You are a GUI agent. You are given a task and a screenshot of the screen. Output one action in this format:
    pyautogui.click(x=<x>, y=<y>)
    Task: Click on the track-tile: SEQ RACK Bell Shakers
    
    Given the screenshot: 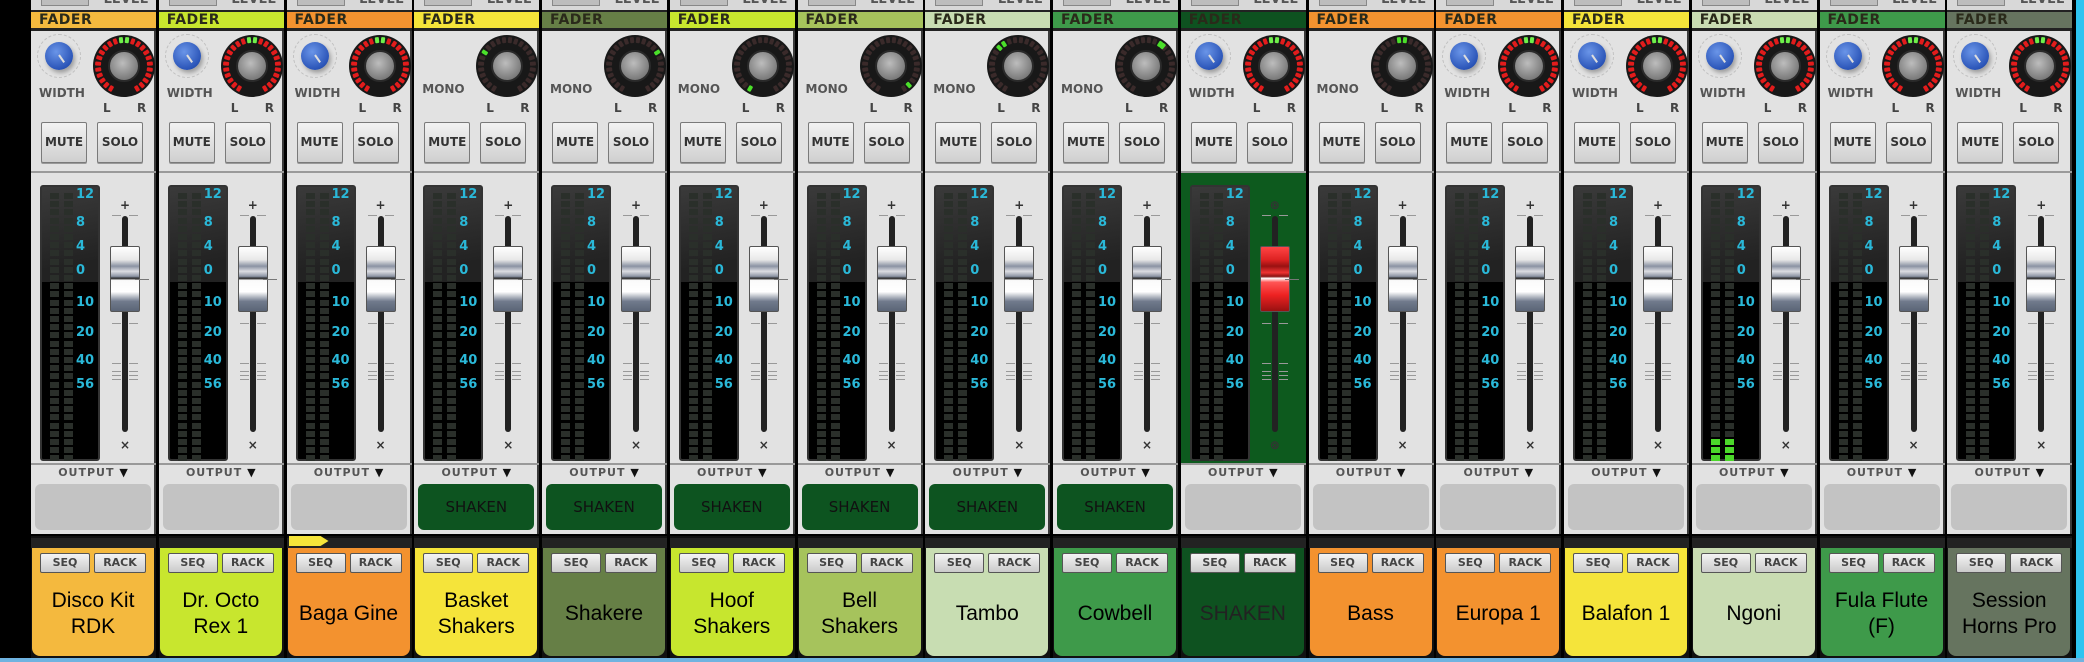 What is the action you would take?
    pyautogui.click(x=859, y=602)
    